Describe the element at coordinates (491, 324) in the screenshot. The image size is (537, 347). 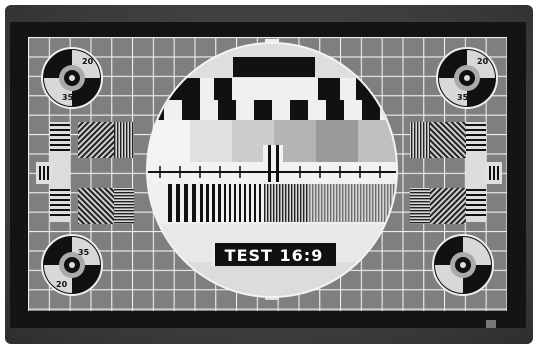
I see `power-button` at that location.